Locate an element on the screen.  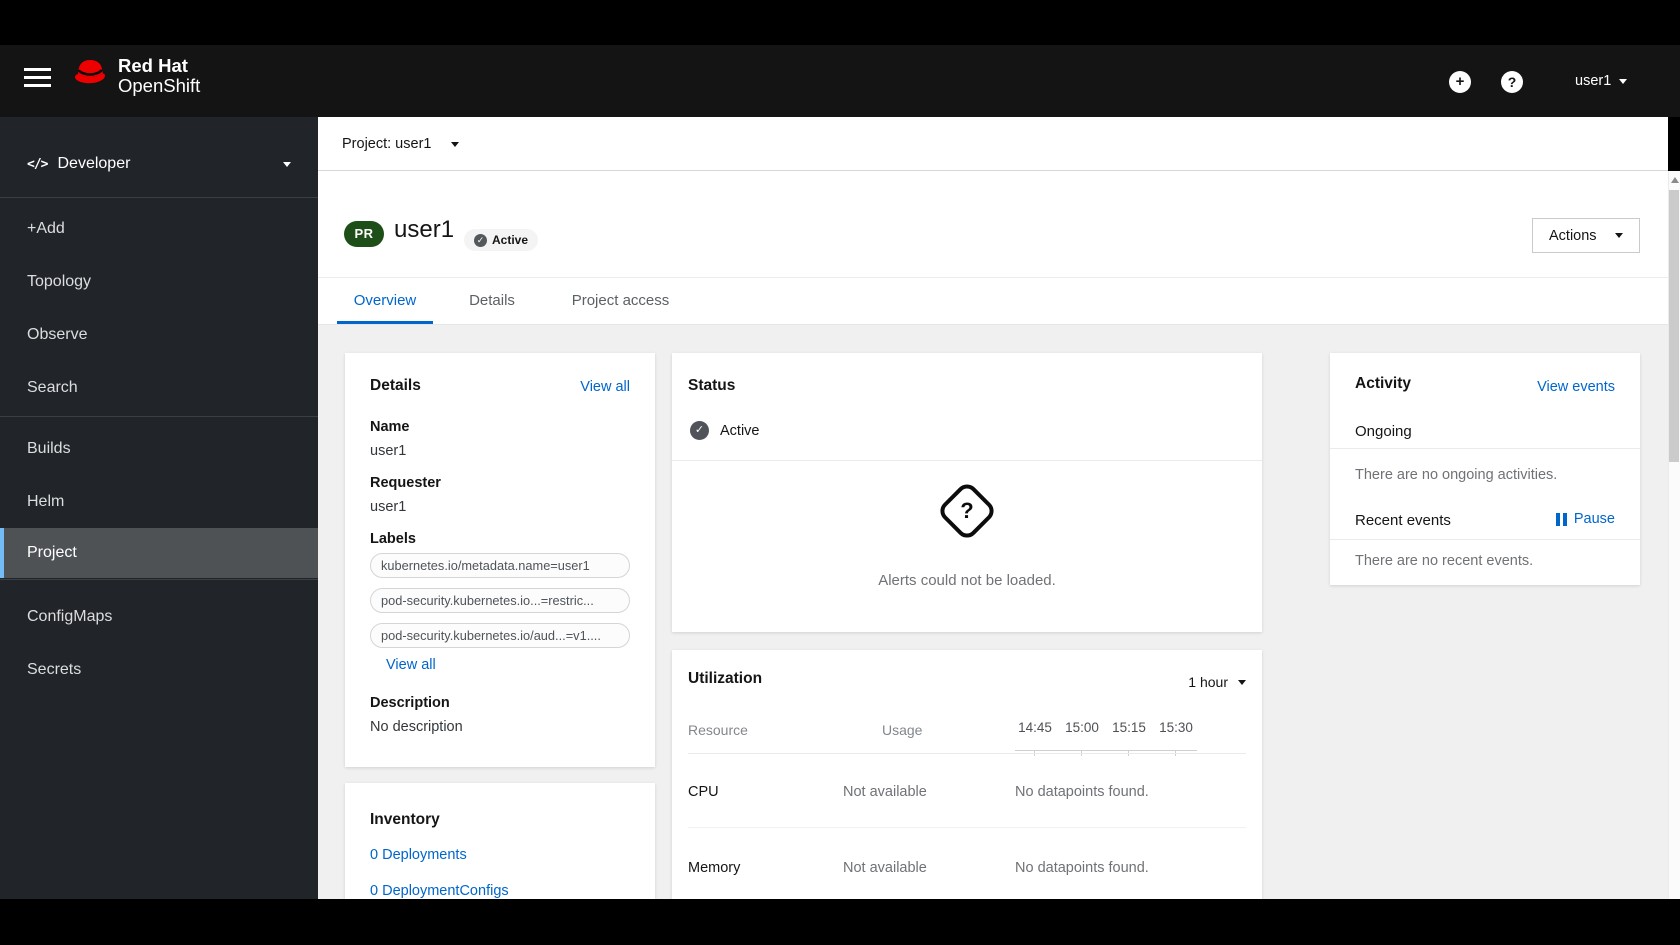
status-badge: ✓ Active is located at coordinates (501, 240).